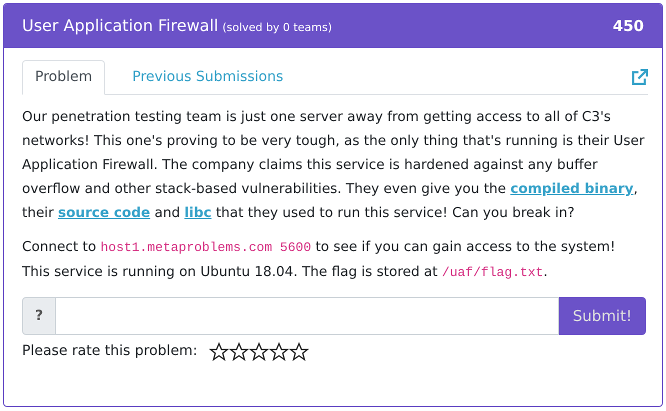  What do you see at coordinates (120, 25) in the screenshot?
I see `challenge-title: User Application Firewall` at bounding box center [120, 25].